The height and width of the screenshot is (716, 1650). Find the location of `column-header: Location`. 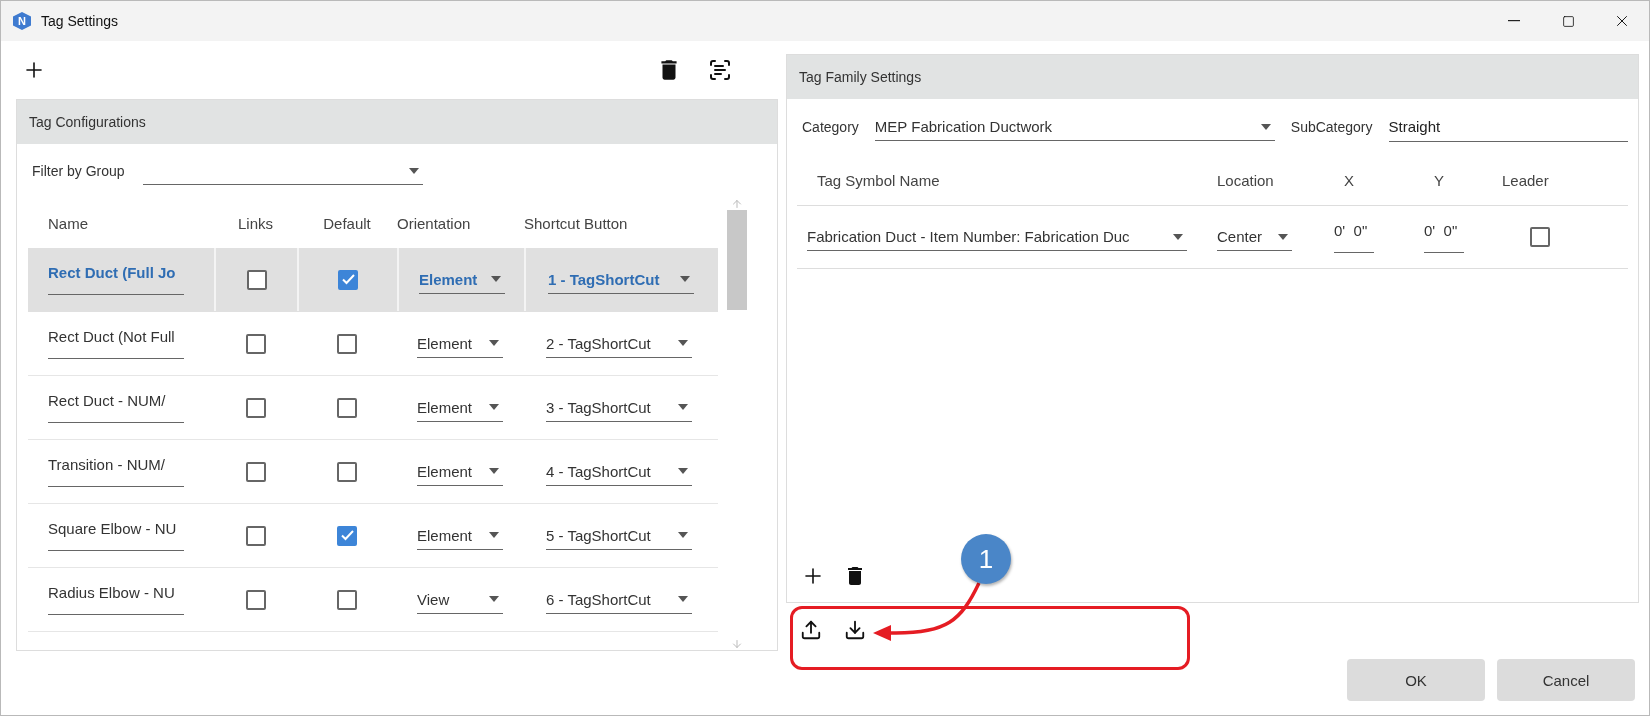

column-header: Location is located at coordinates (1245, 180).